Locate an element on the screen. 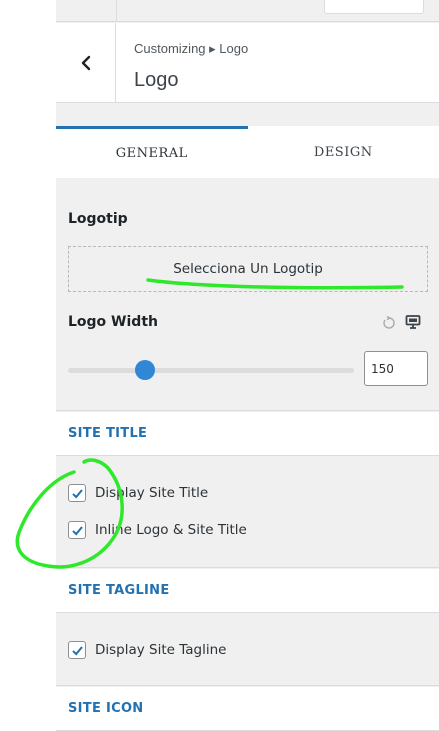 Image resolution: width=439 pixels, height=731 pixels. site-title-heading: SITE TITLE is located at coordinates (247, 434).